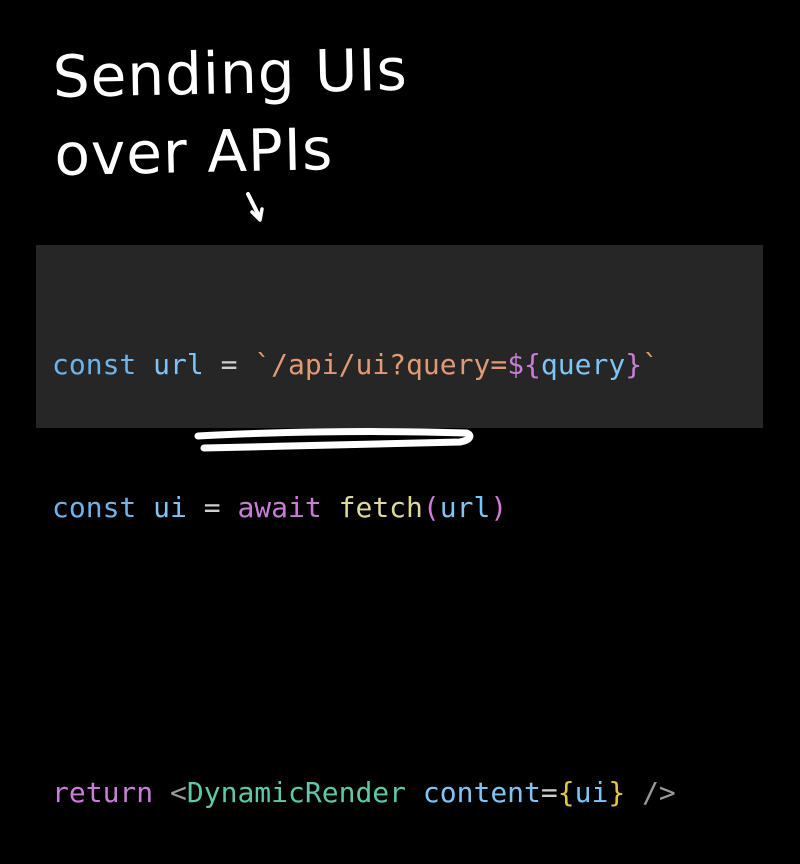  Describe the element at coordinates (231, 112) in the screenshot. I see `handwritten-title: Sending UIs over APIs` at that location.